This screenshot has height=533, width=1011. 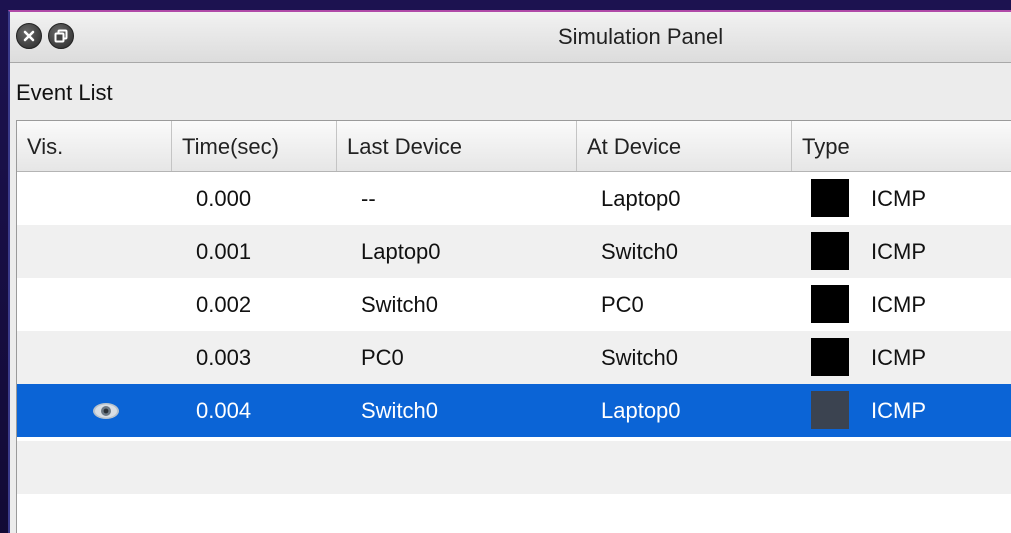 I want to click on column-header-vis: Vis., so click(x=94, y=146).